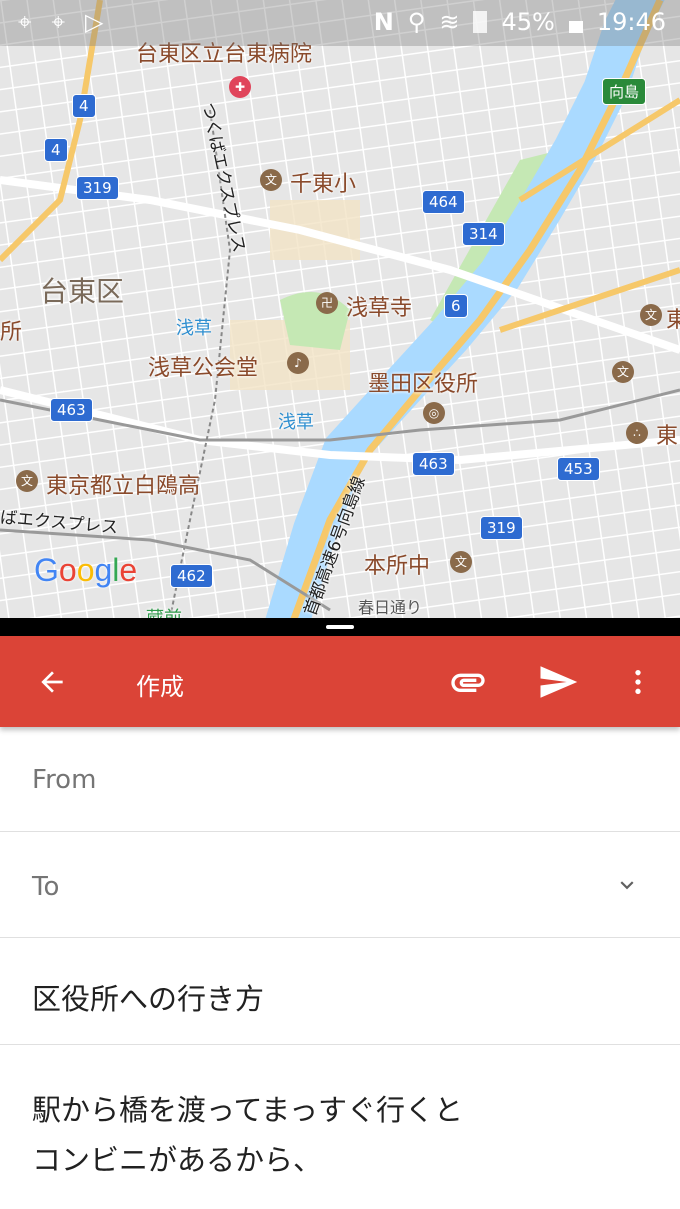 This screenshot has height=1209, width=680. What do you see at coordinates (46, 887) in the screenshot?
I see `to-label: To` at bounding box center [46, 887].